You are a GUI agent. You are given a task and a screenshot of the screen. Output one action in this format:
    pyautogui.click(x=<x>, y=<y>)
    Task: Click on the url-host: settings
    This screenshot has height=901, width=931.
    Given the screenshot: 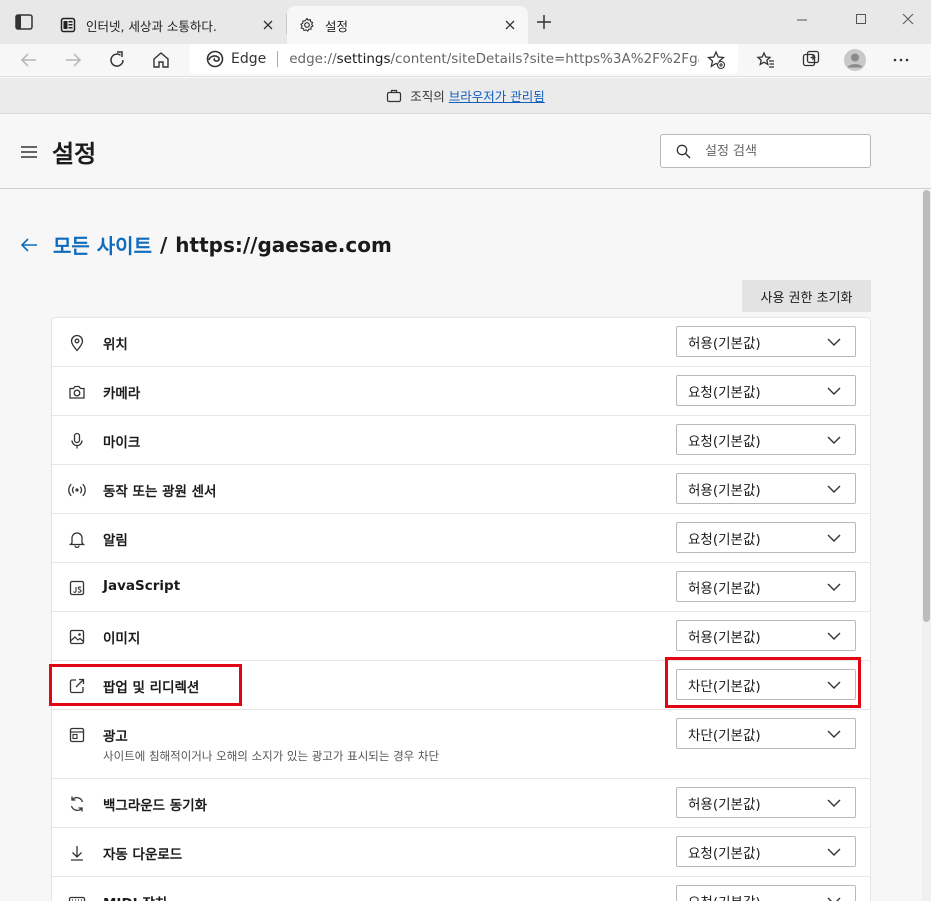 What is the action you would take?
    pyautogui.click(x=363, y=59)
    